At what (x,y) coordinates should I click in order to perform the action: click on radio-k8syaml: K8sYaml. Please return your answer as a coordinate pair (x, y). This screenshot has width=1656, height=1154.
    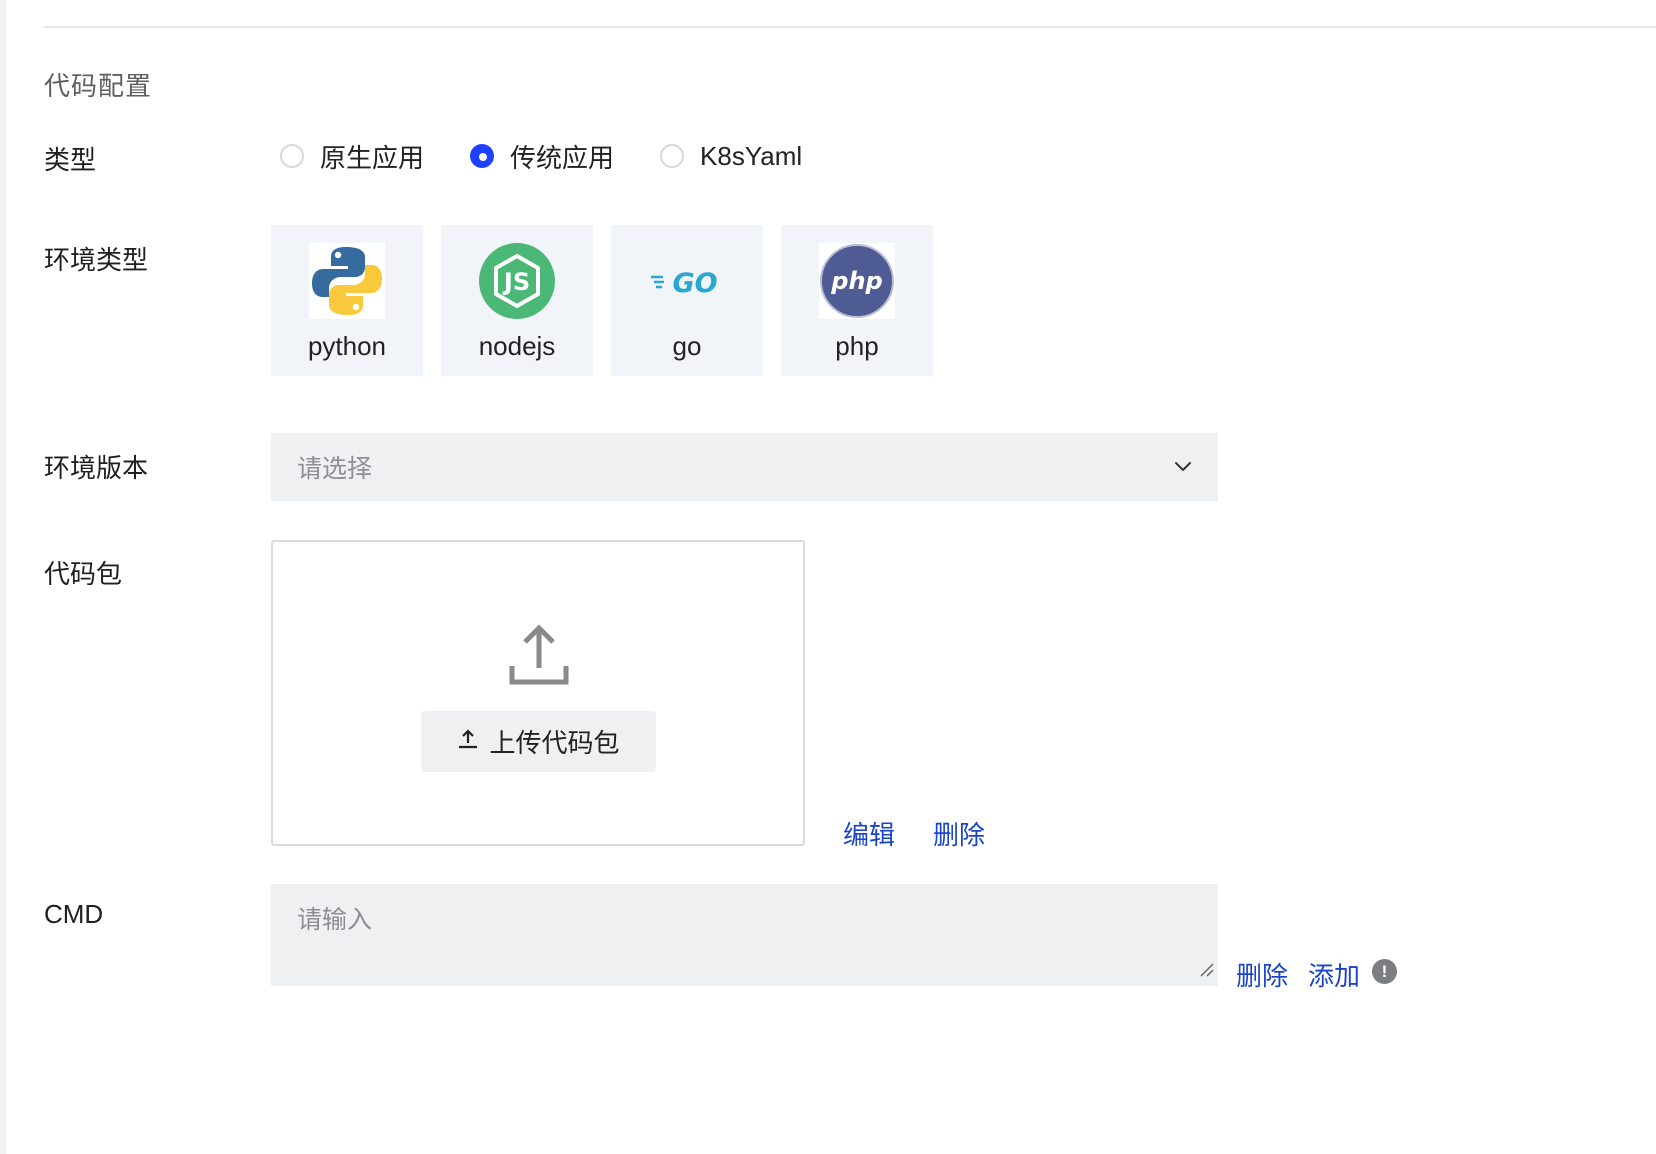
    Looking at the image, I should click on (731, 156).